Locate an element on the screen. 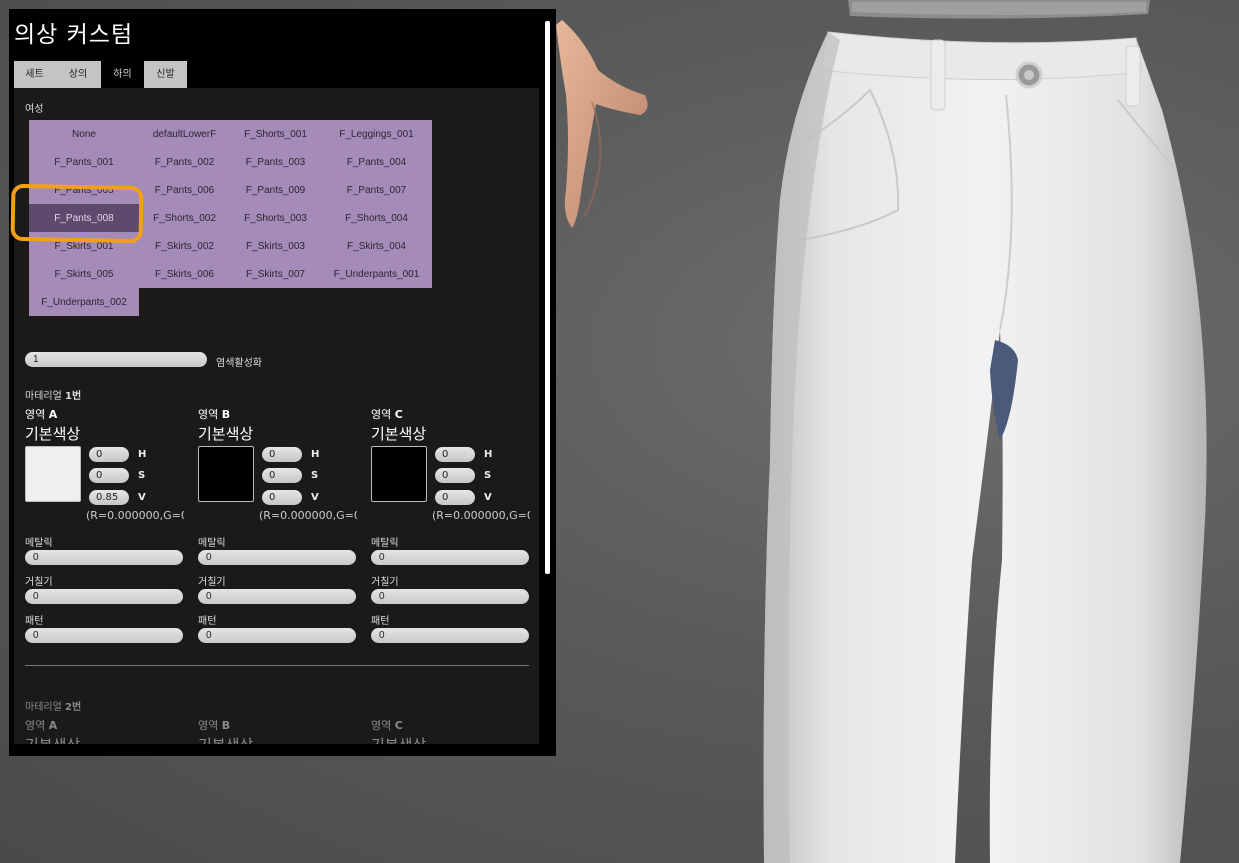 The image size is (1239, 863). zone-c-metallic-slider: 0 is located at coordinates (450, 557).